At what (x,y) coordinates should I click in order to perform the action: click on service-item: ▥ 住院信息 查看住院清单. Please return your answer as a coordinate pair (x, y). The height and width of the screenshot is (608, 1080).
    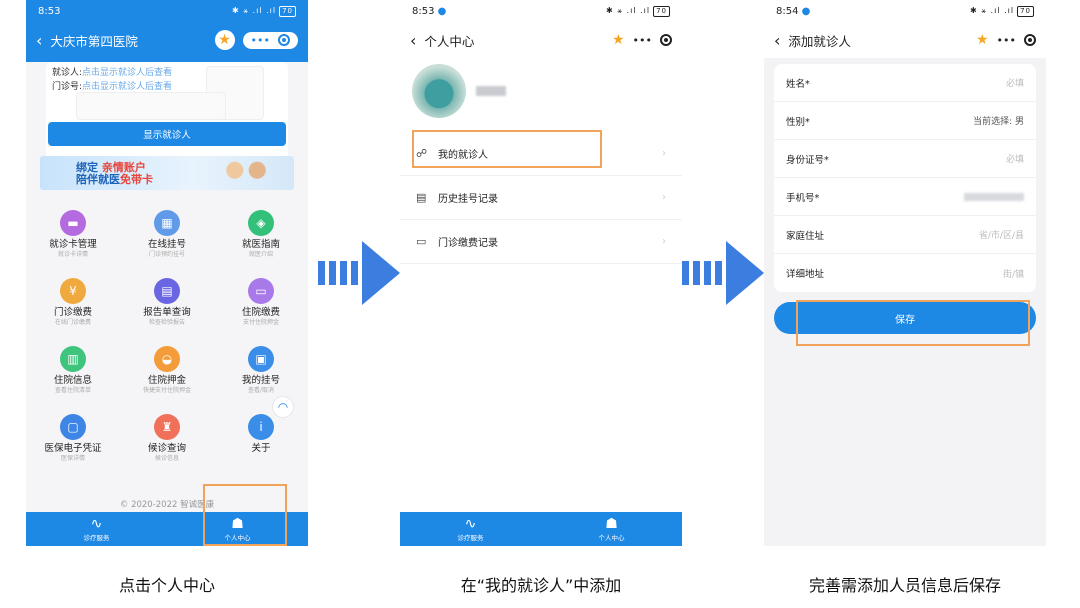
    Looking at the image, I should click on (73, 373).